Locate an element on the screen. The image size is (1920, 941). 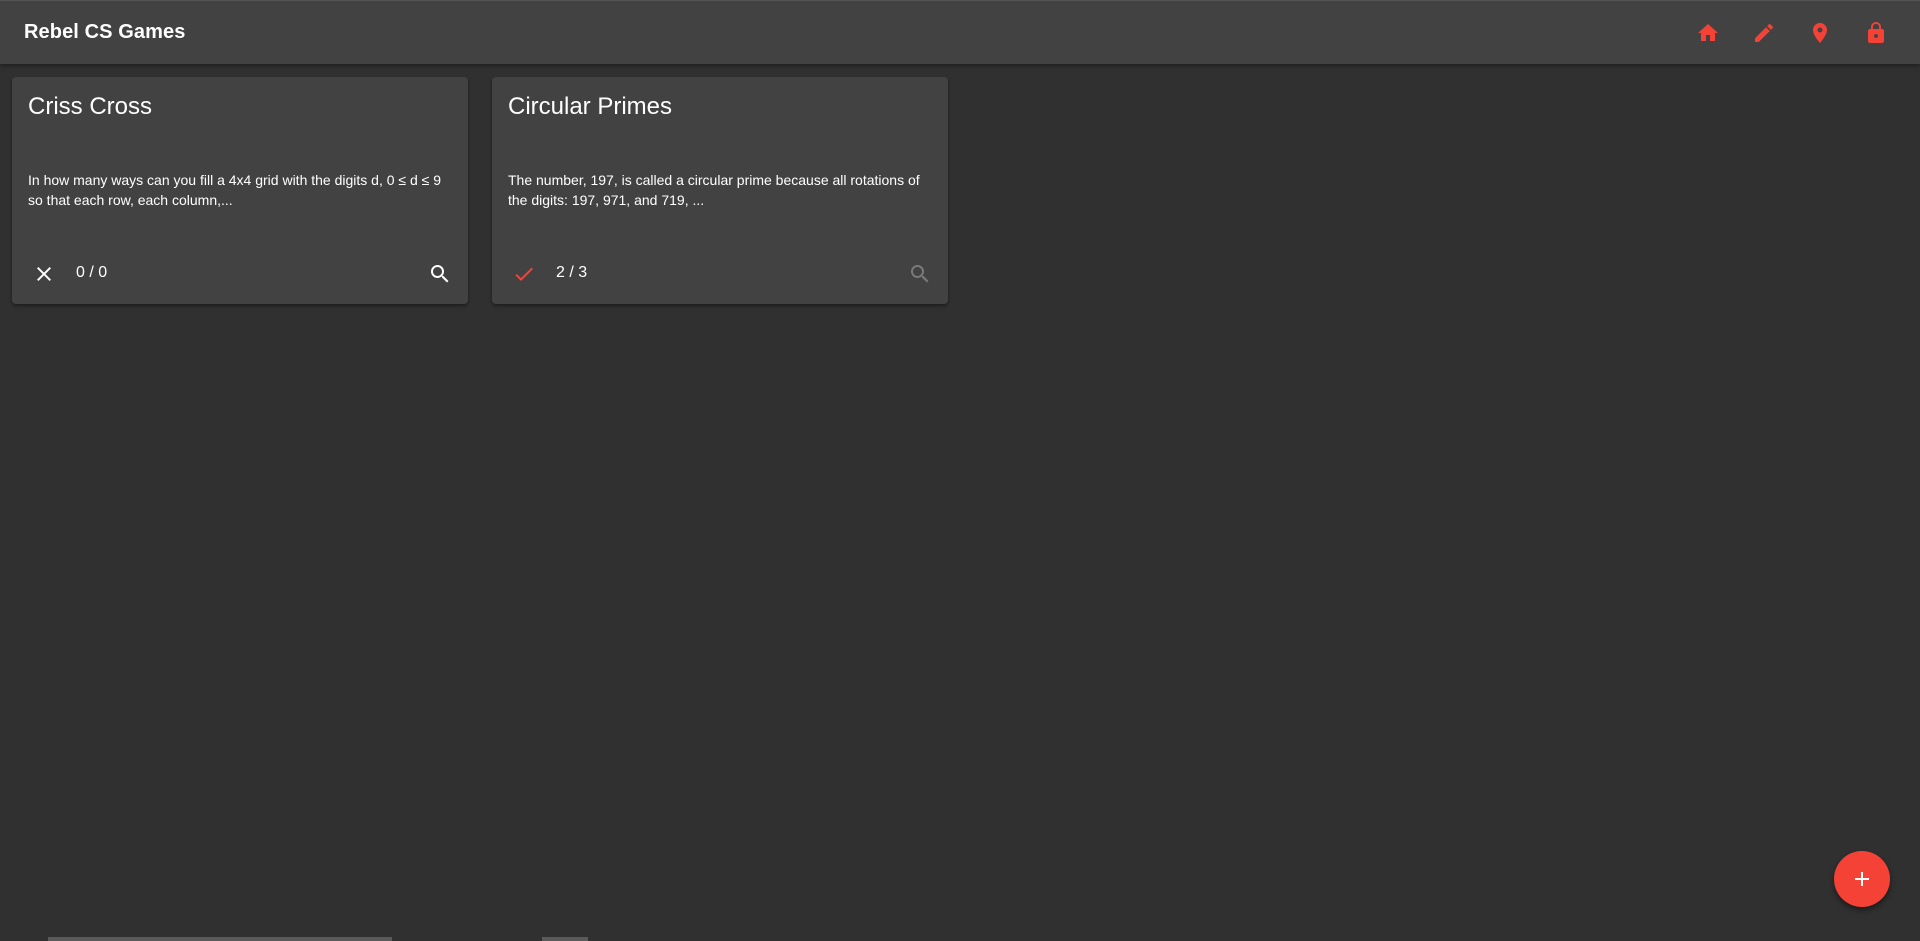
check-icon is located at coordinates (524, 274).